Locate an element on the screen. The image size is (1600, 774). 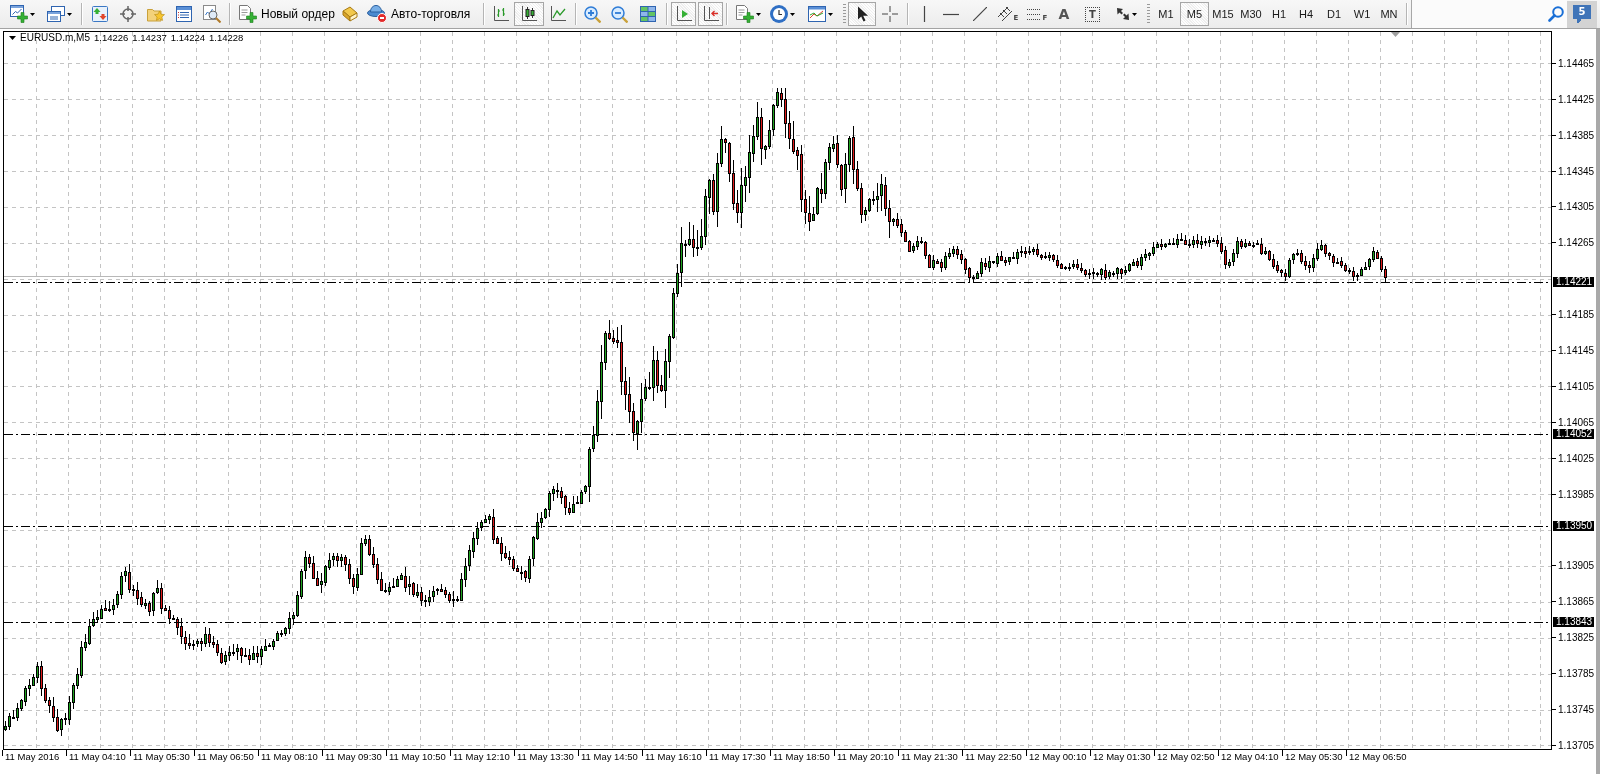
axis-shift-icon is located at coordinates (710, 14).